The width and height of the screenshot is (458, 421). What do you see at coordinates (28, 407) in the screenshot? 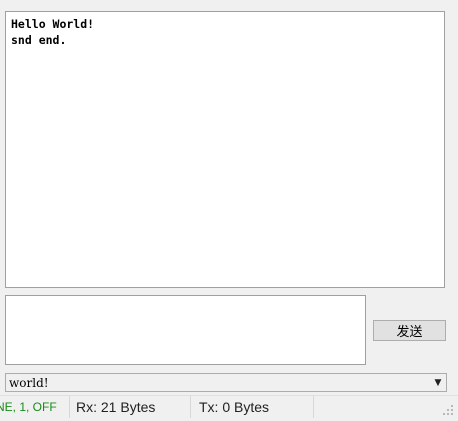
I see `port-settings-status: NE, 1, OFF` at bounding box center [28, 407].